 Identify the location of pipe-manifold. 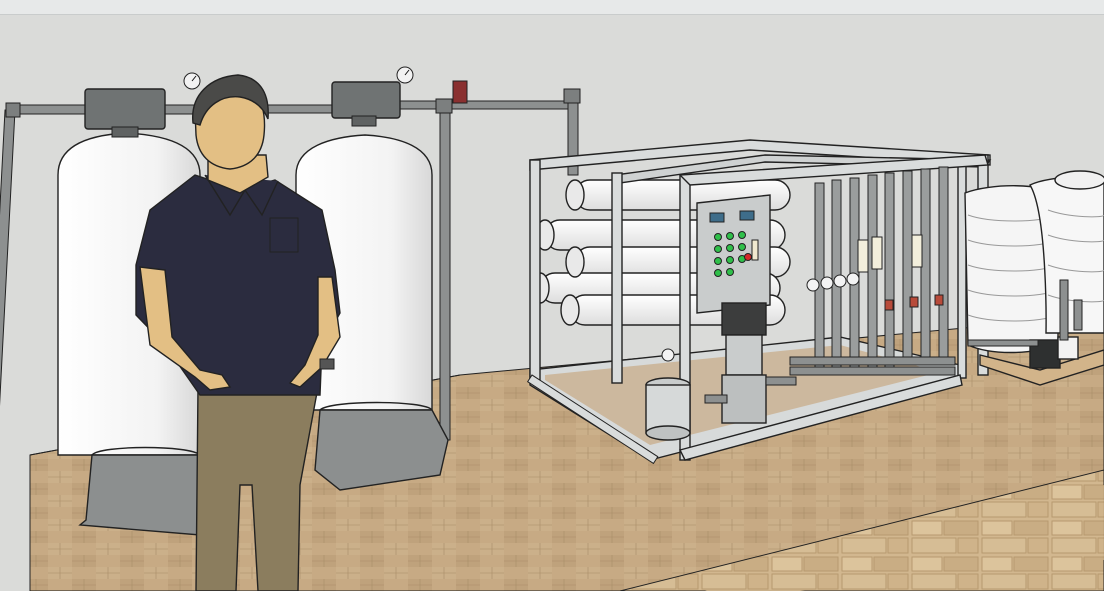
(872, 271).